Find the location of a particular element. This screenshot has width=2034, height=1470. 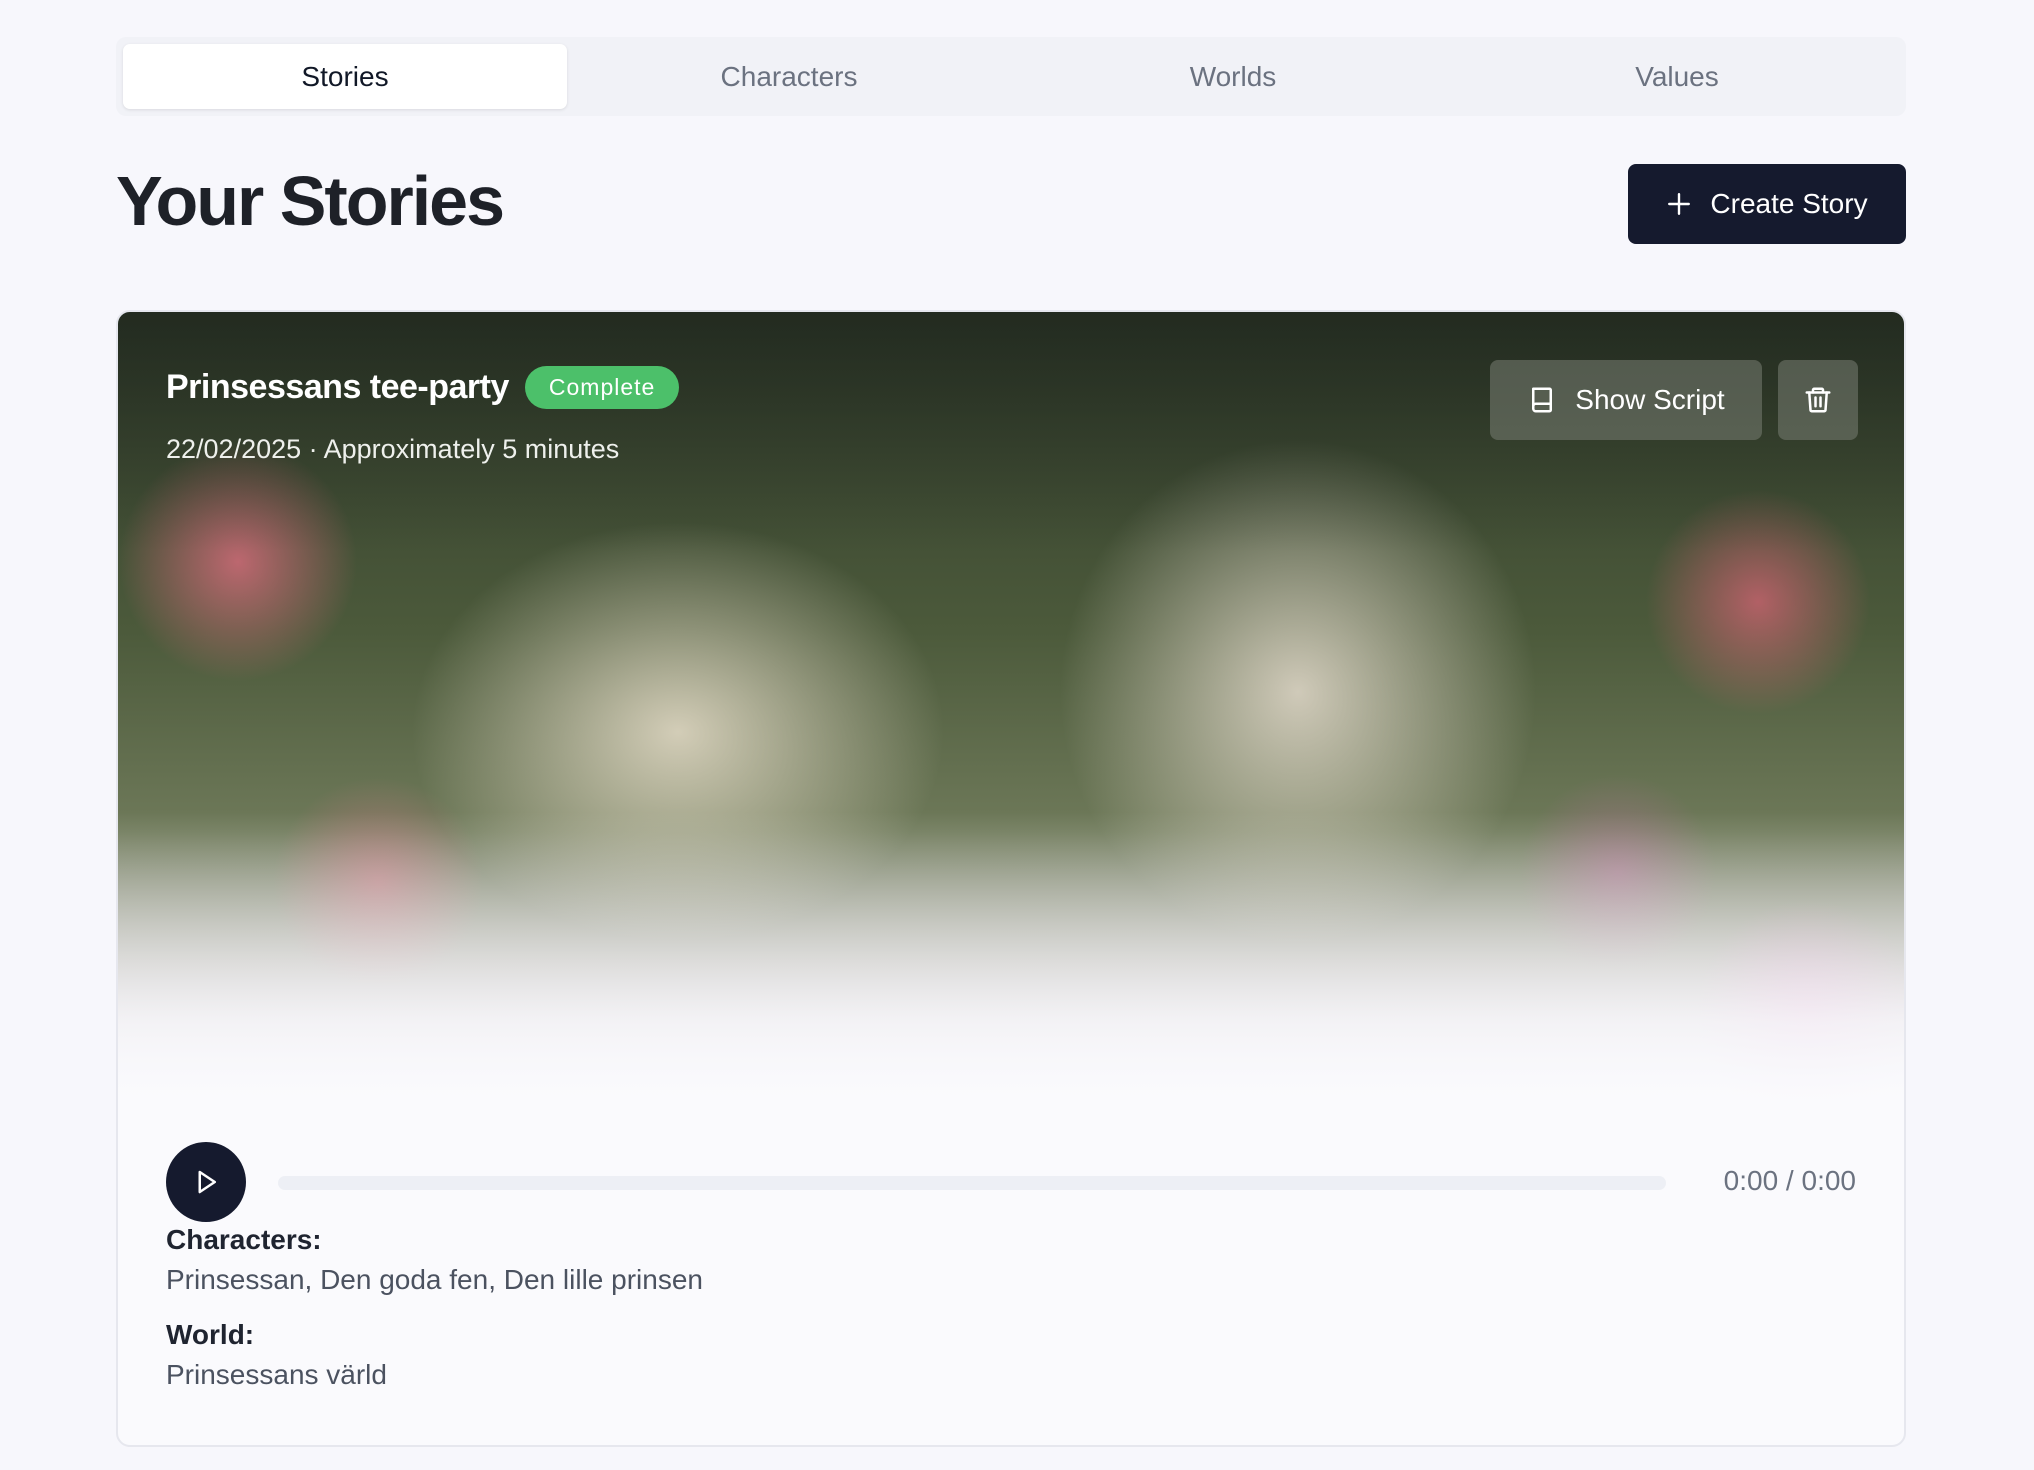

tab-worlds: Worlds is located at coordinates (1233, 76).